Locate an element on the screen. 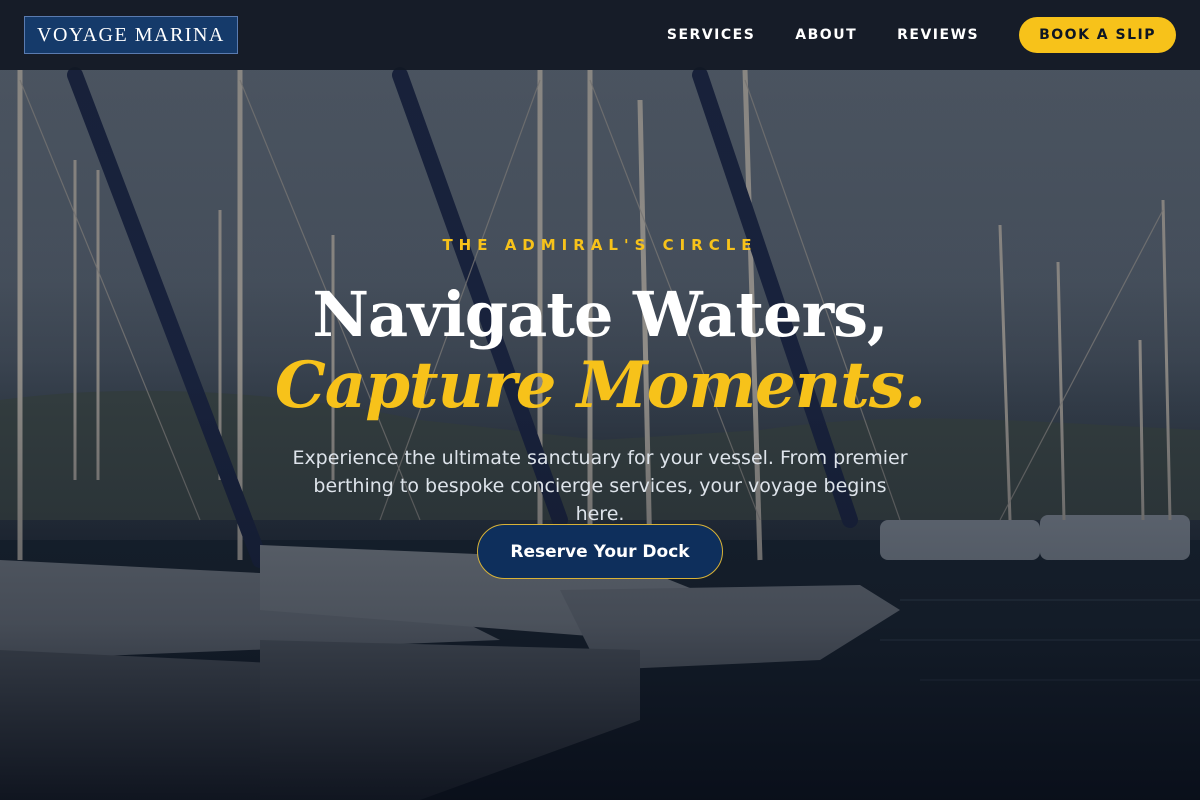 The image size is (1200, 800). hero-headline-line1: Navigate Waters, is located at coordinates (600, 314).